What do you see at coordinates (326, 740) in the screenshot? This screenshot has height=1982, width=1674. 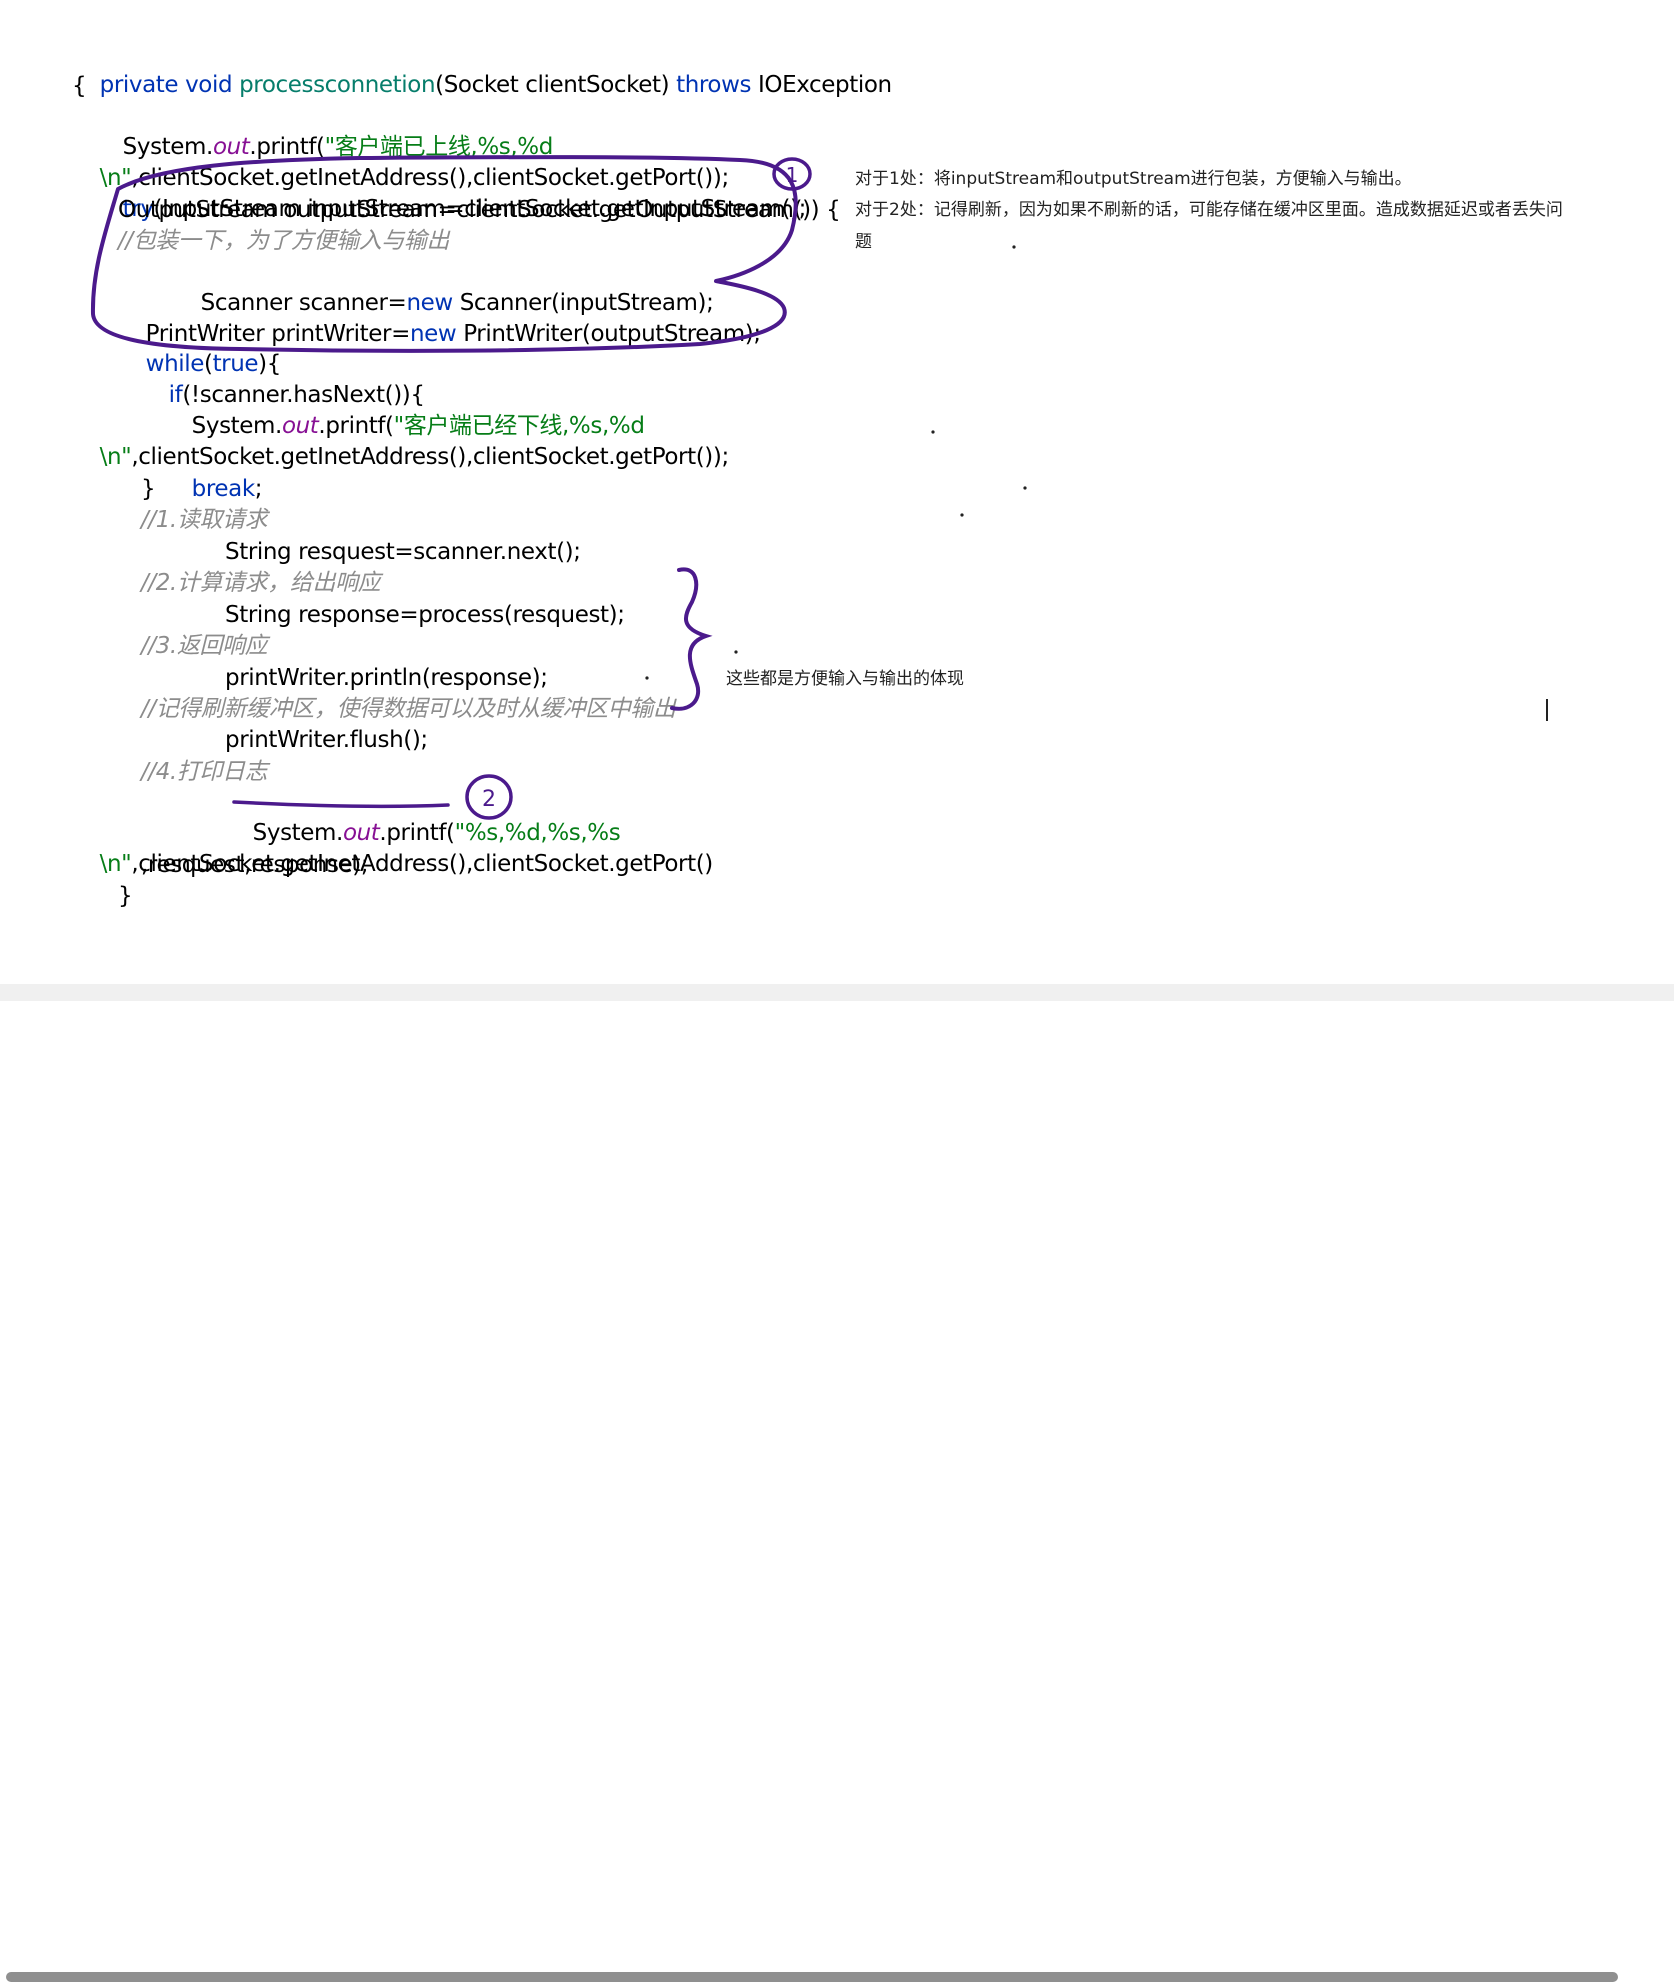 I see `code-line-flush: printWriter.flush();` at bounding box center [326, 740].